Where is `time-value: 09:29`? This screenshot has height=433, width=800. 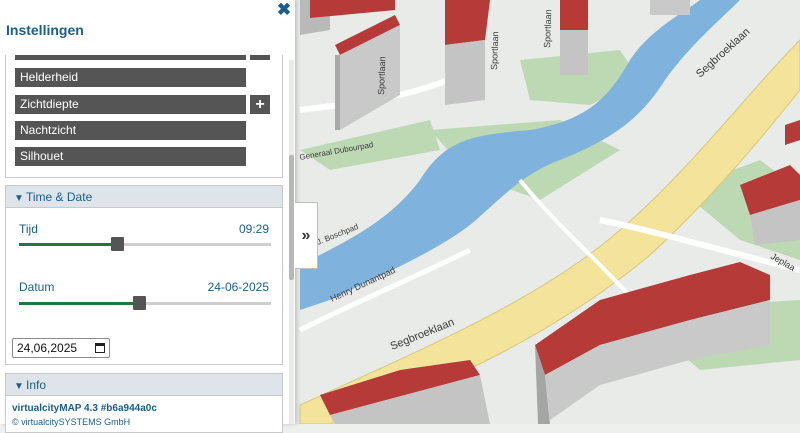 time-value: 09:29 is located at coordinates (253, 229).